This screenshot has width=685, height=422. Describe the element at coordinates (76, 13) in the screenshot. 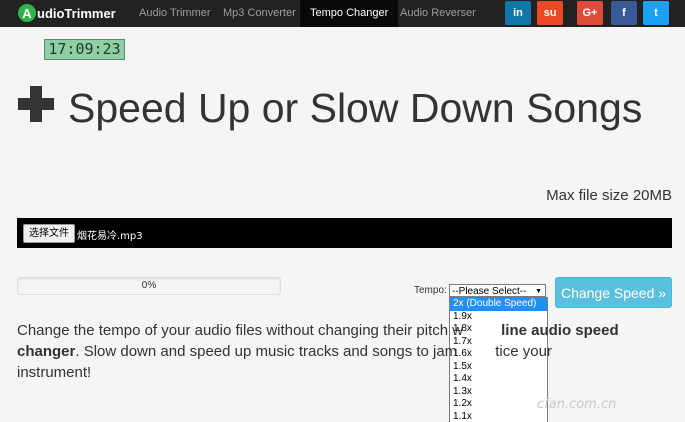

I see `logo-text: udioTrimmer` at that location.